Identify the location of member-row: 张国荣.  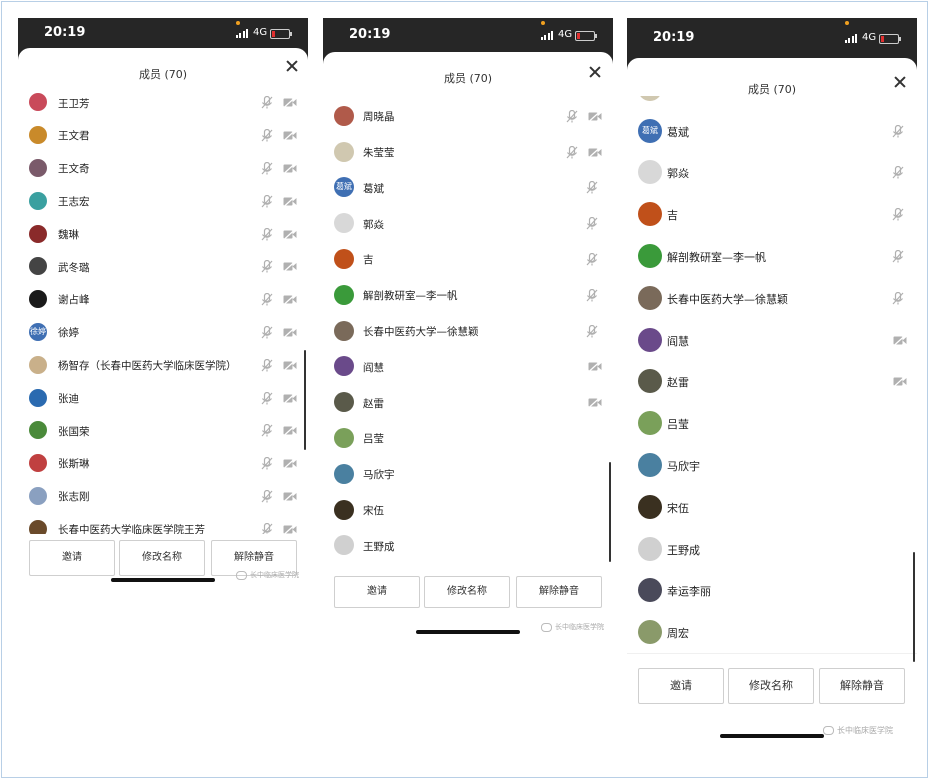
(163, 431).